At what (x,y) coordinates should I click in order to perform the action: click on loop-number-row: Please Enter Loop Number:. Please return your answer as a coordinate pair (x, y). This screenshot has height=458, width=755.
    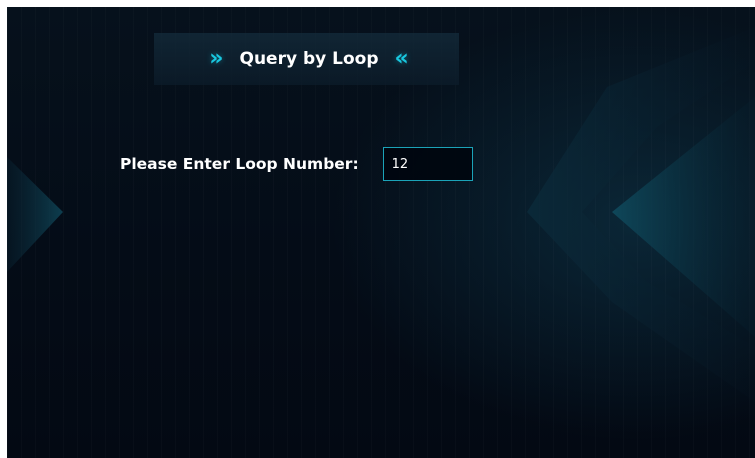
    Looking at the image, I should click on (296, 164).